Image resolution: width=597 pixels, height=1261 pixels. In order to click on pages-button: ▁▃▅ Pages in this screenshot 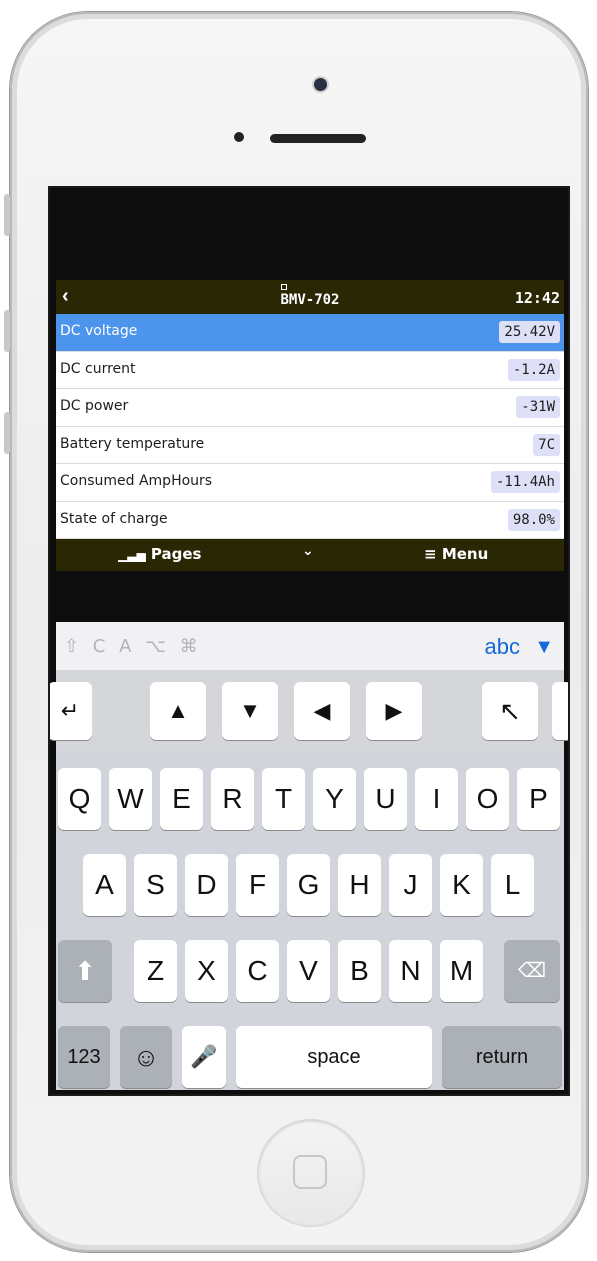, I will do `click(159, 554)`.